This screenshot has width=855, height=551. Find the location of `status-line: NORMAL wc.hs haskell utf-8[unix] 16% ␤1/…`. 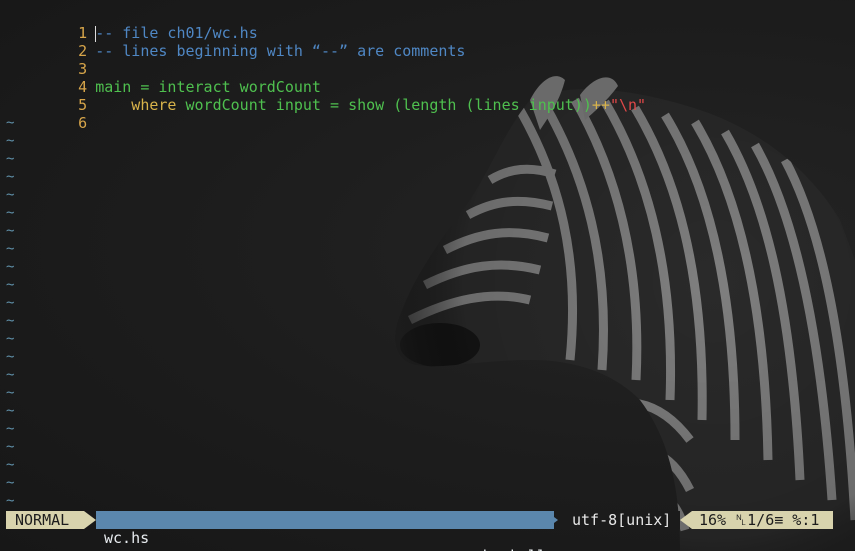

status-line: NORMAL wc.hs haskell utf-8[unix] 16% ␤1/… is located at coordinates (427, 531).